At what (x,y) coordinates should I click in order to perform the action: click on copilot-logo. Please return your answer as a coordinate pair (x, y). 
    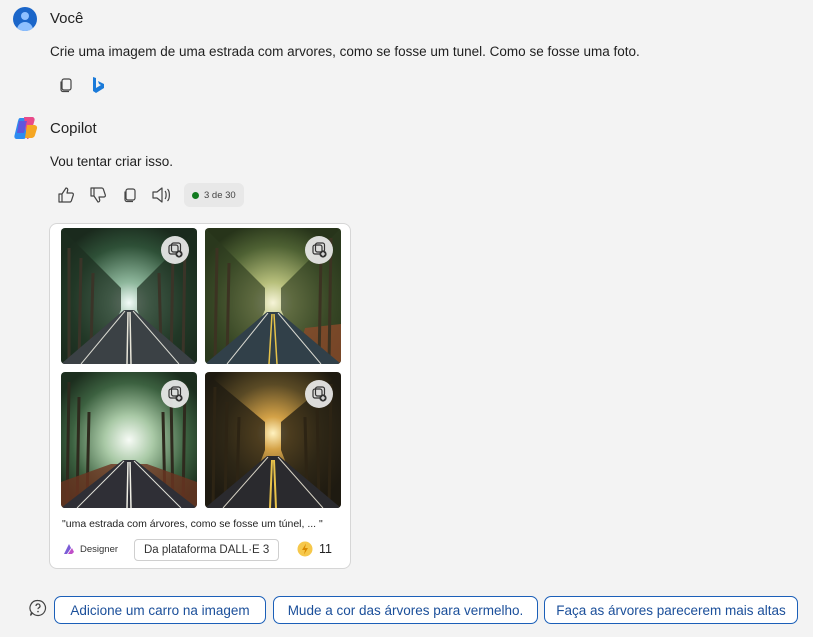
    Looking at the image, I should click on (26, 128).